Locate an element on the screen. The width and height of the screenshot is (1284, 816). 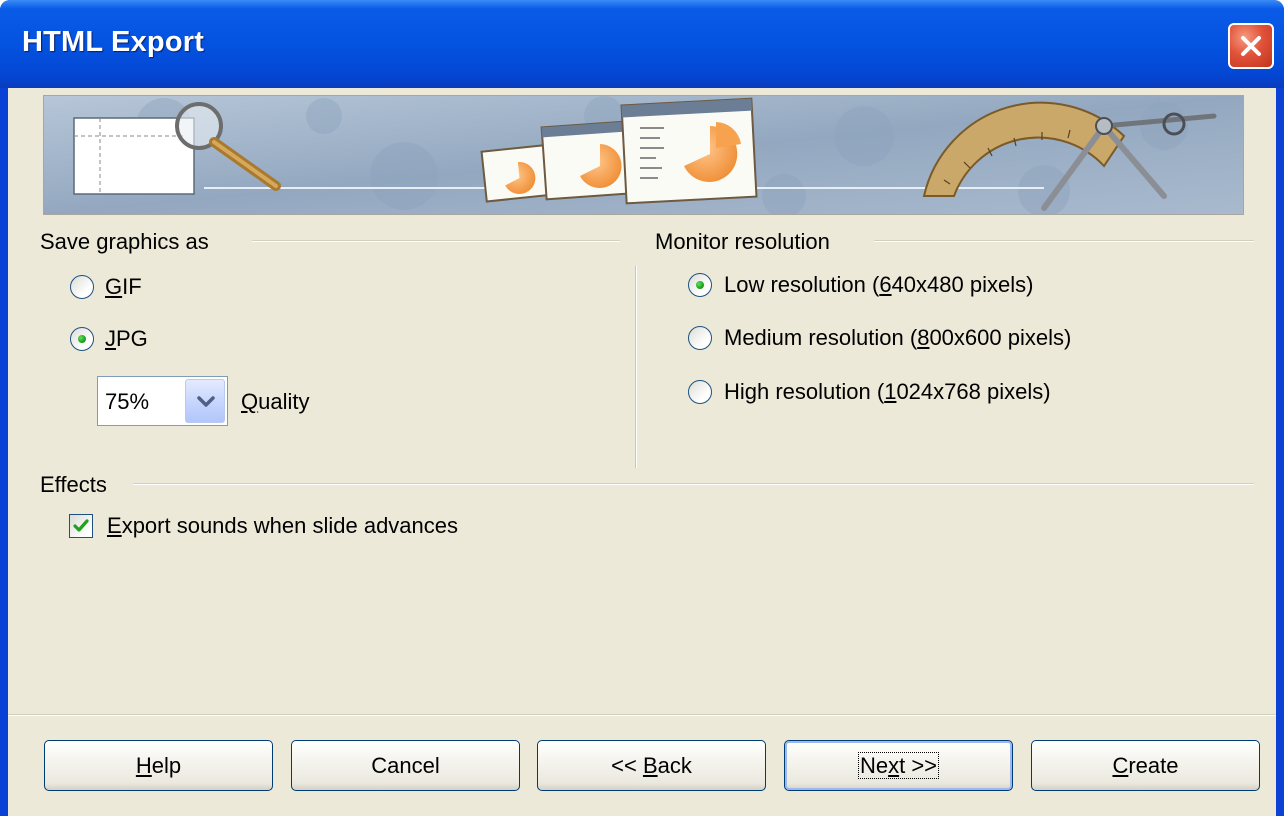
window-title: HTML Export is located at coordinates (113, 42).